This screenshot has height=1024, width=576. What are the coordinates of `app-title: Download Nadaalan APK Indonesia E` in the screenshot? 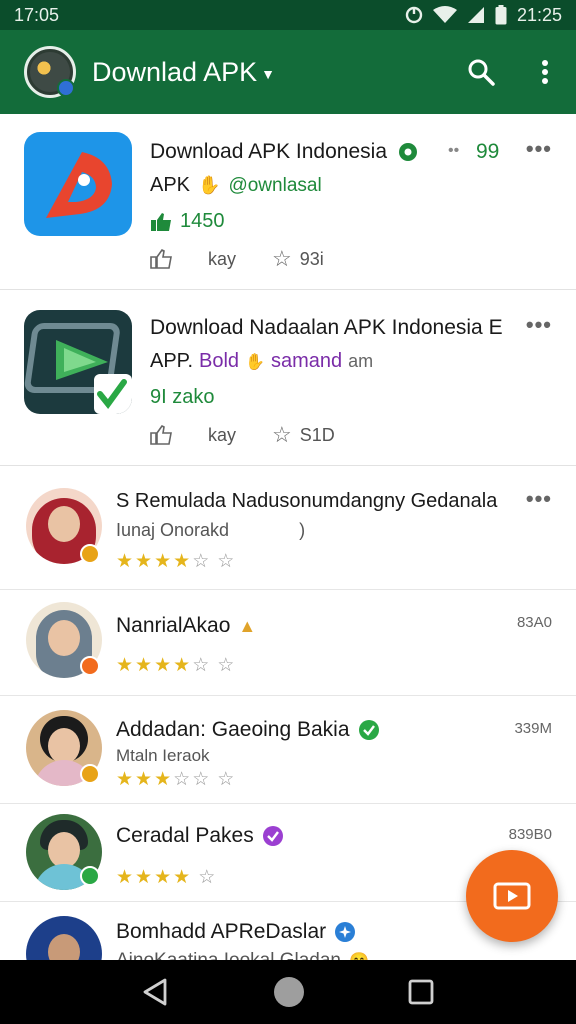 It's located at (326, 327).